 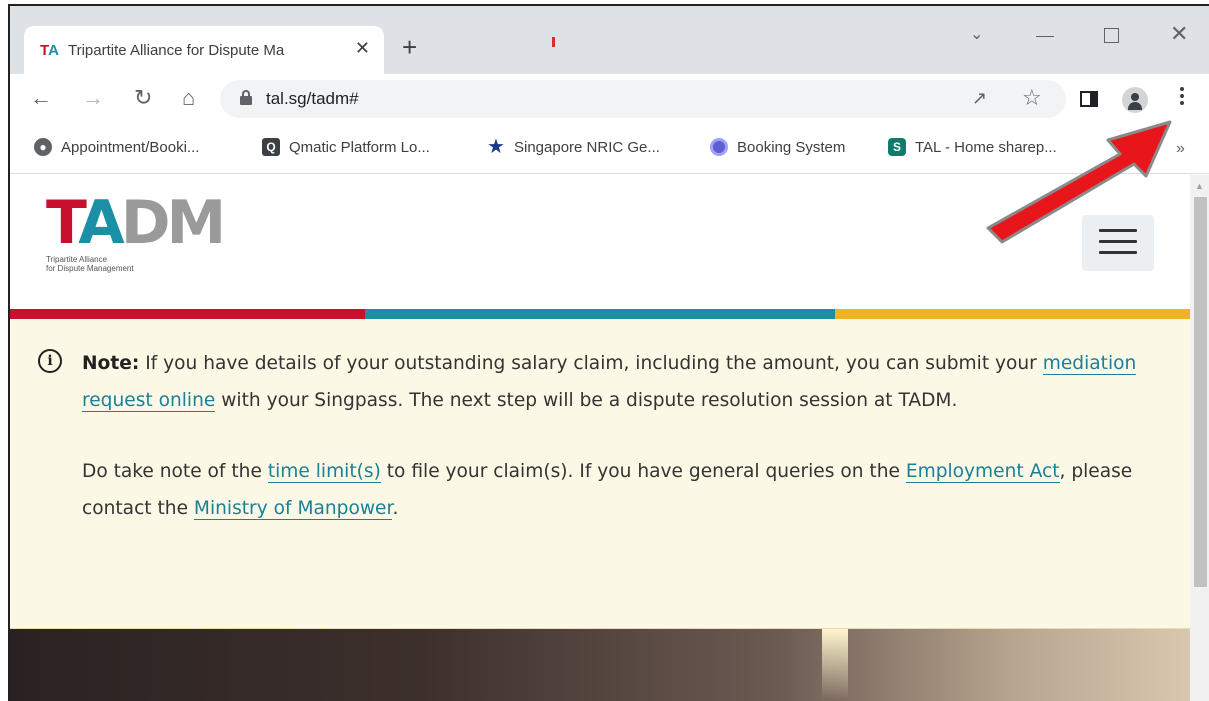 I want to click on time-limits-link: time limit(s), so click(x=324, y=472).